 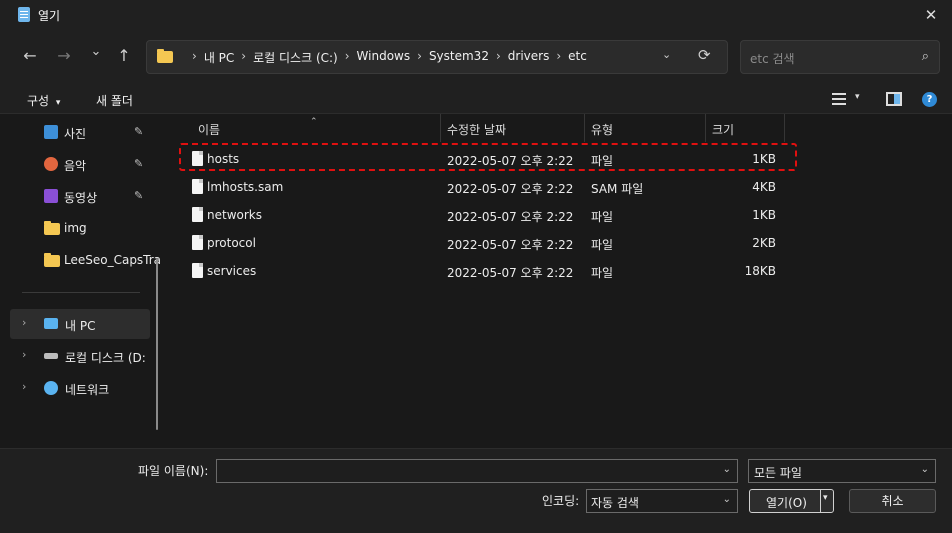 I want to click on open-button: 열기(O) ▾, so click(x=791, y=501).